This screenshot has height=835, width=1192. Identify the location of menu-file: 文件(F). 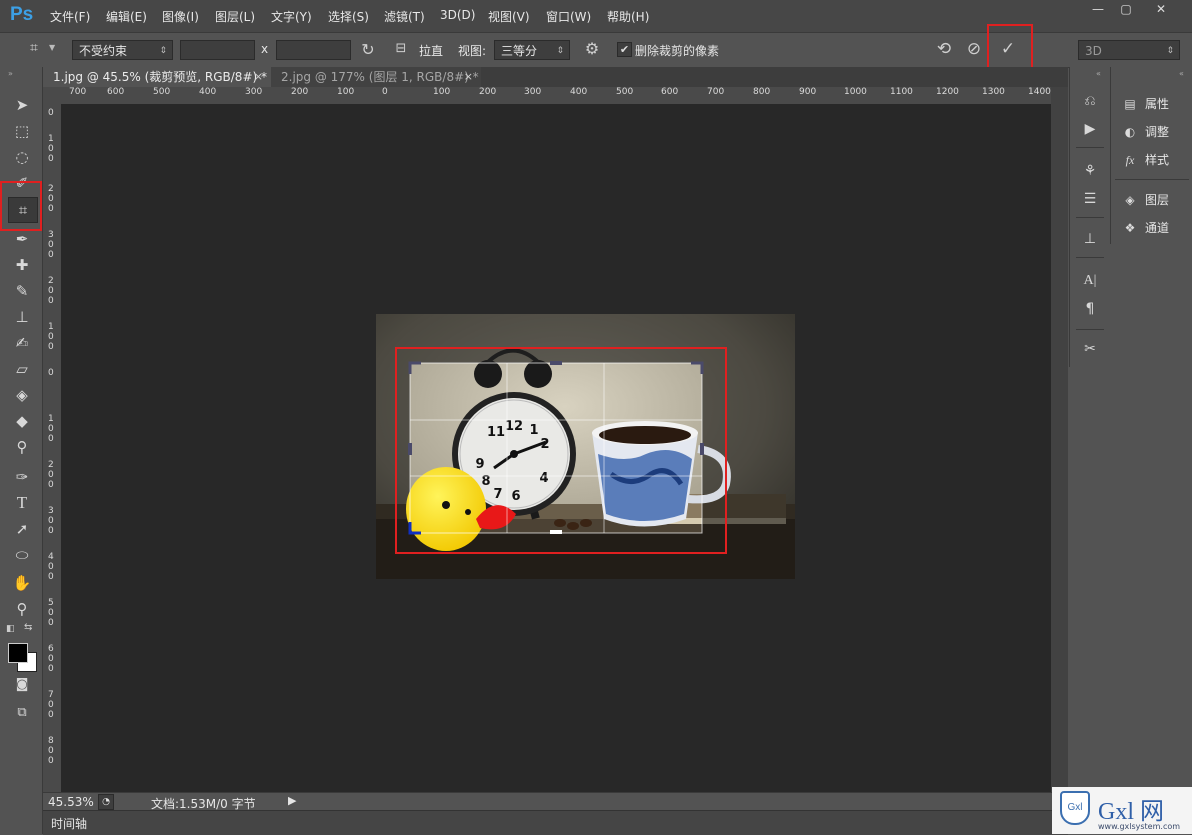
(70, 16).